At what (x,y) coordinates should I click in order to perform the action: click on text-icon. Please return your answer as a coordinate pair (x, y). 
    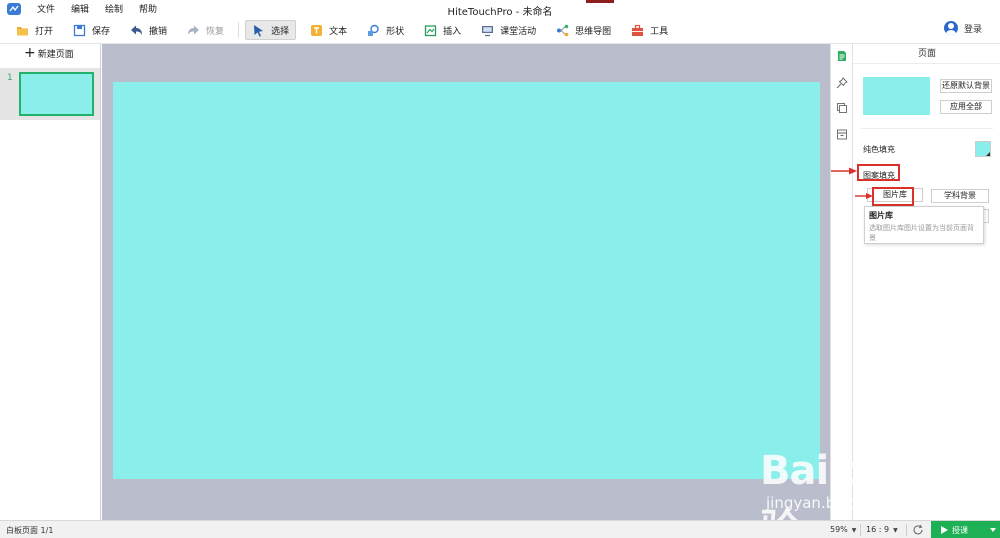
    Looking at the image, I should click on (316, 30).